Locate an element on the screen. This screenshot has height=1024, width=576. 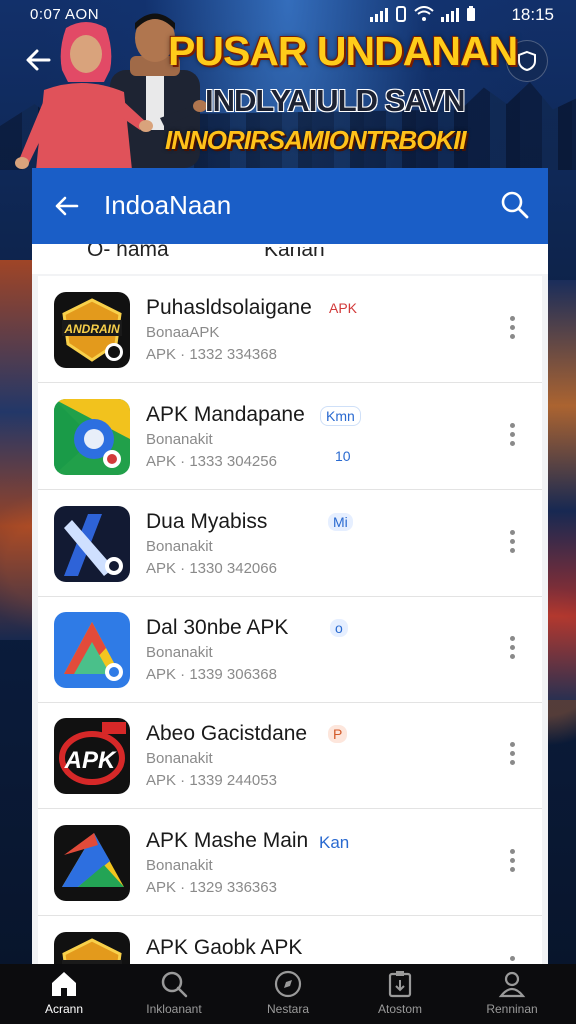
status-icons is located at coordinates (423, 14).